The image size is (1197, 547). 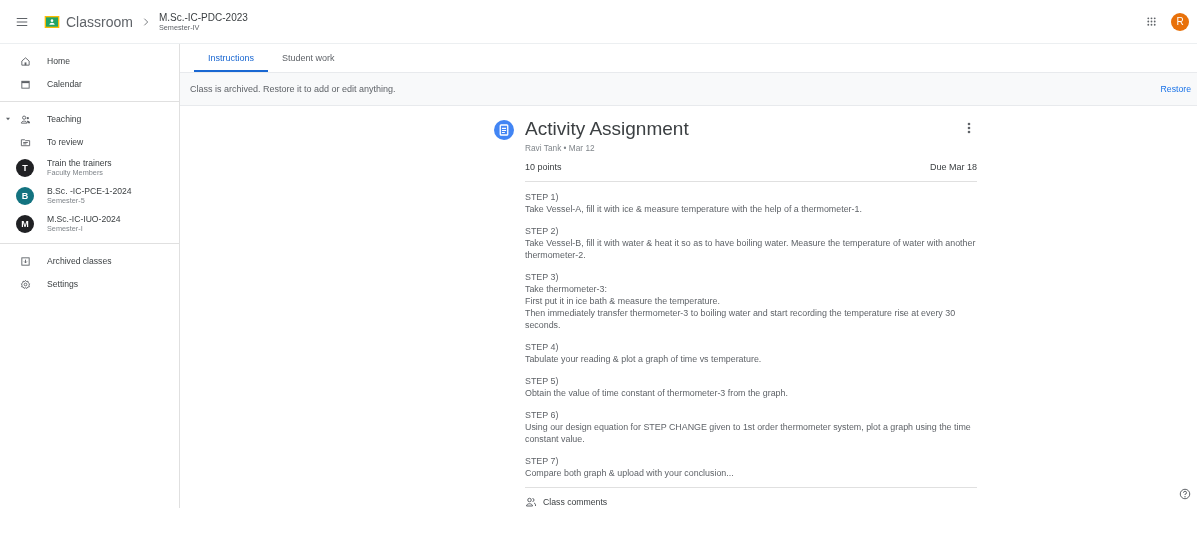 I want to click on step-heading: STEP 4), so click(x=542, y=347).